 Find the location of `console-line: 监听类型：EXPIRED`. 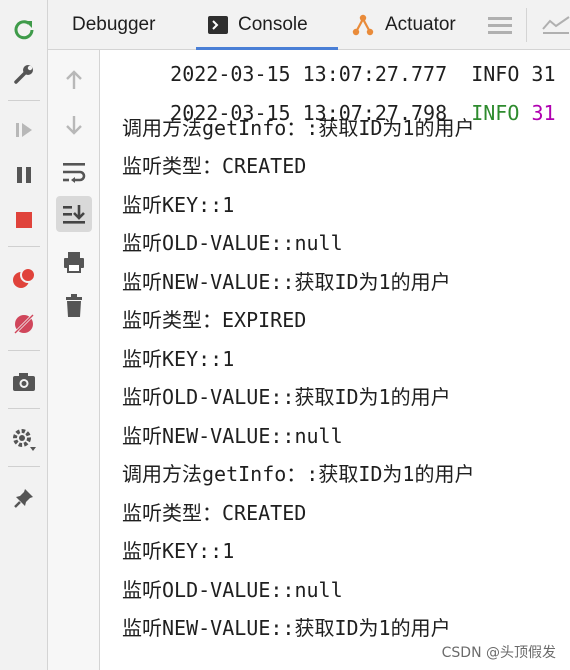

console-line: 监听类型：EXPIRED is located at coordinates (214, 320).